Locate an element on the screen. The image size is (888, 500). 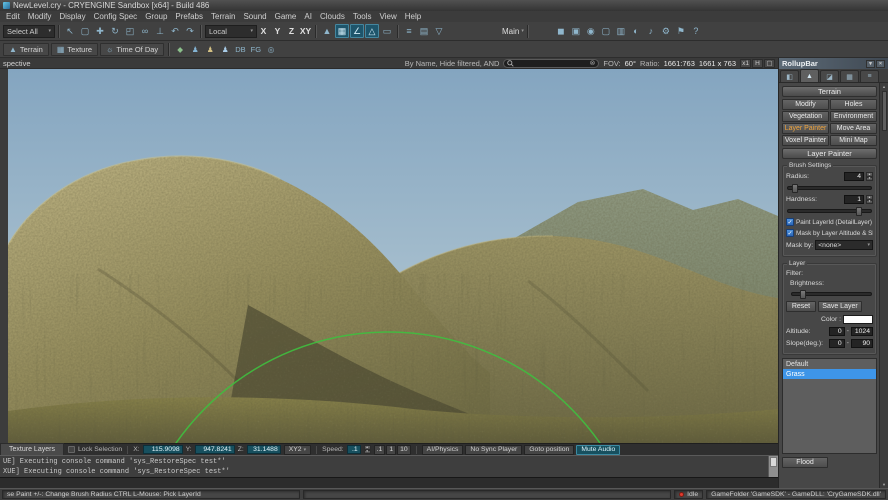
hardness-spinner: ▴ ▾ is located at coordinates (869, 199).